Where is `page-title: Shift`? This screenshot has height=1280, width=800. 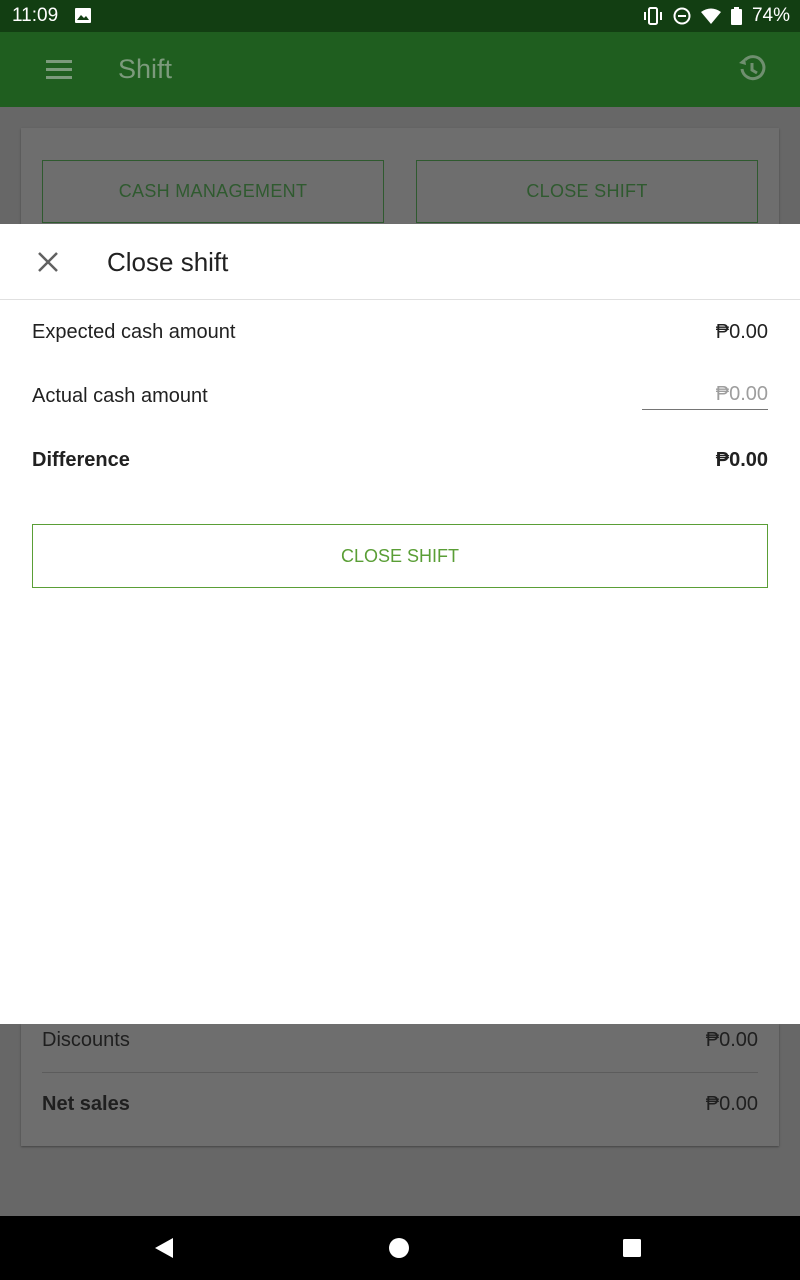
page-title: Shift is located at coordinates (145, 69).